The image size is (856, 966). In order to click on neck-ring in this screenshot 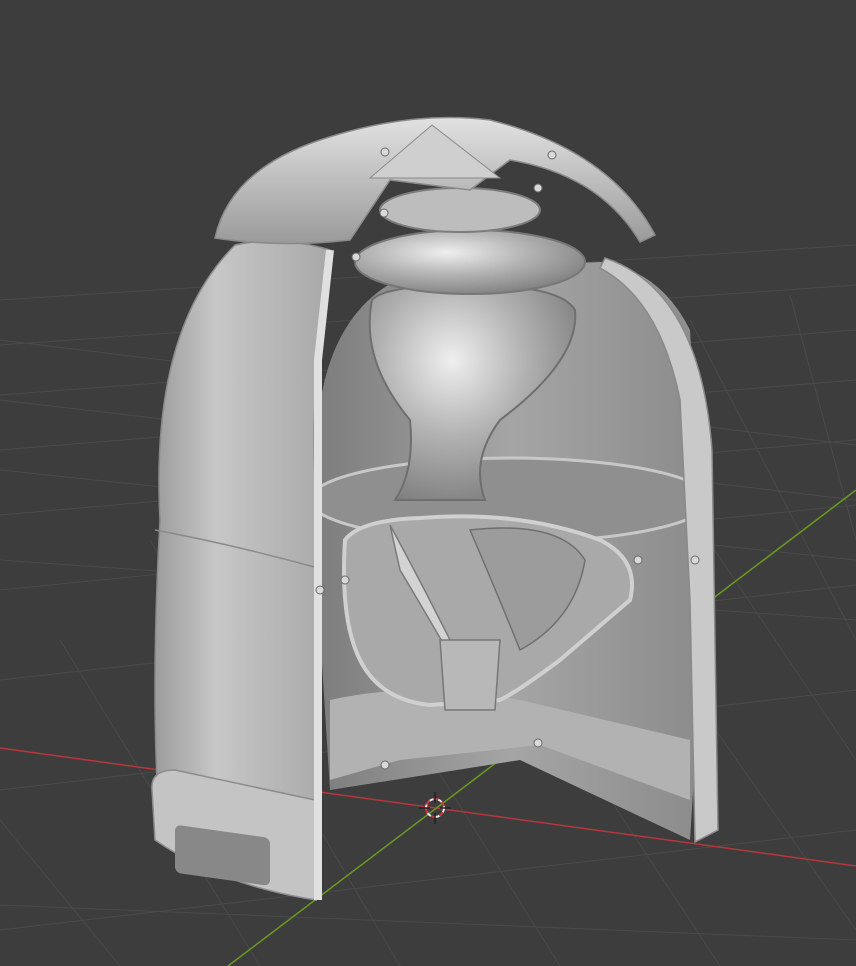, I will do `click(460, 210)`.